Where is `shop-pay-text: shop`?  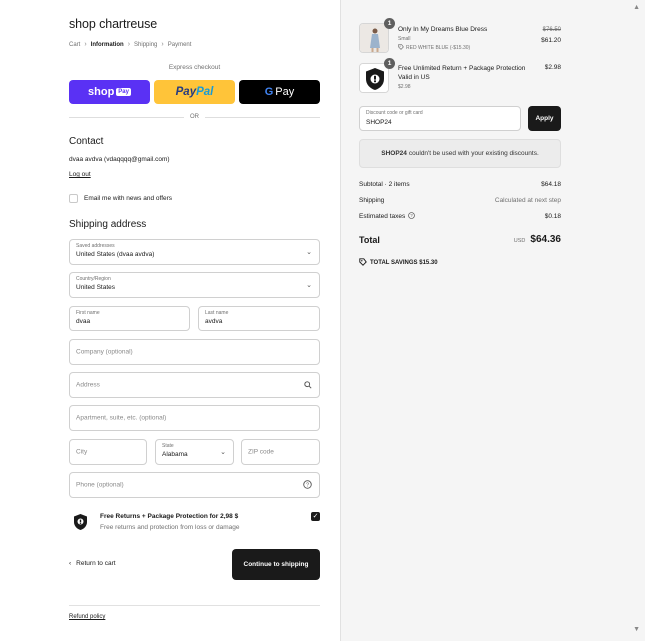 shop-pay-text: shop is located at coordinates (101, 92).